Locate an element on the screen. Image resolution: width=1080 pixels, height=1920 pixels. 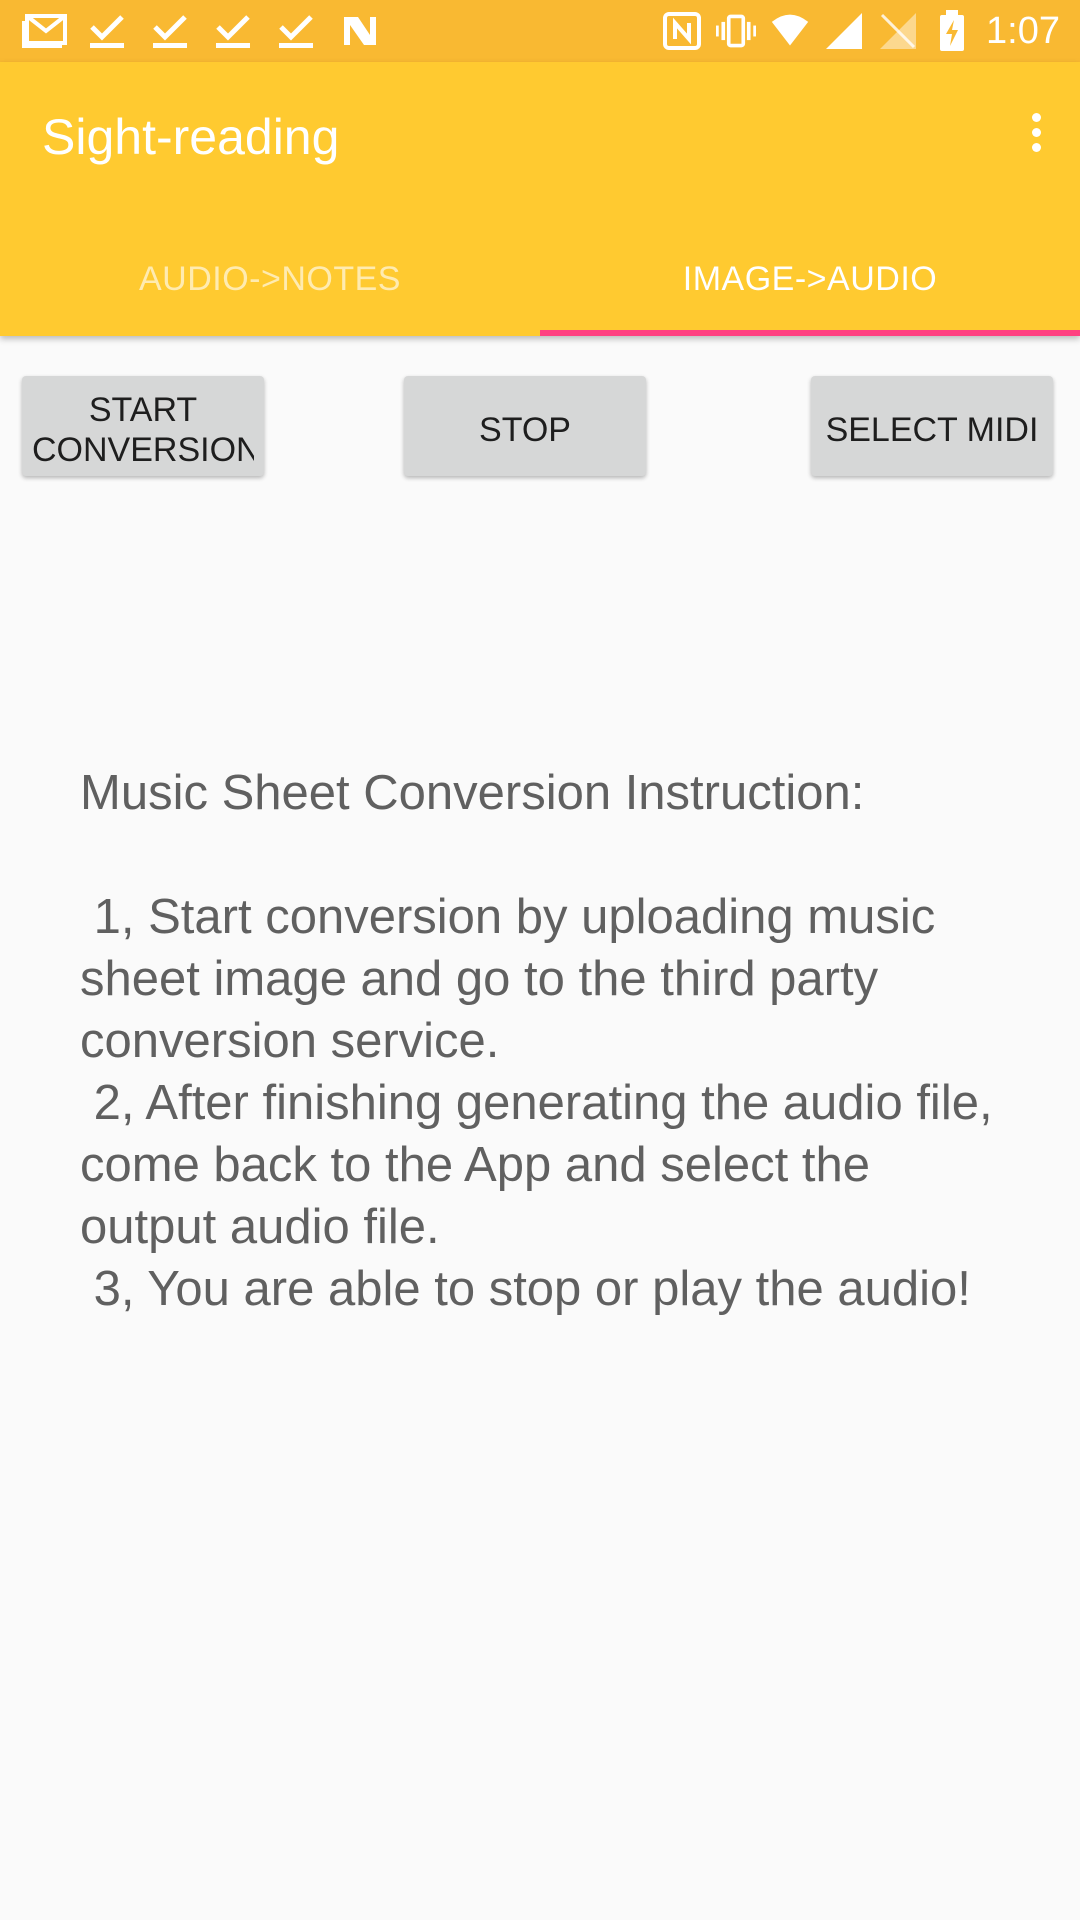
system-icons: 1:07 is located at coordinates (854, 31).